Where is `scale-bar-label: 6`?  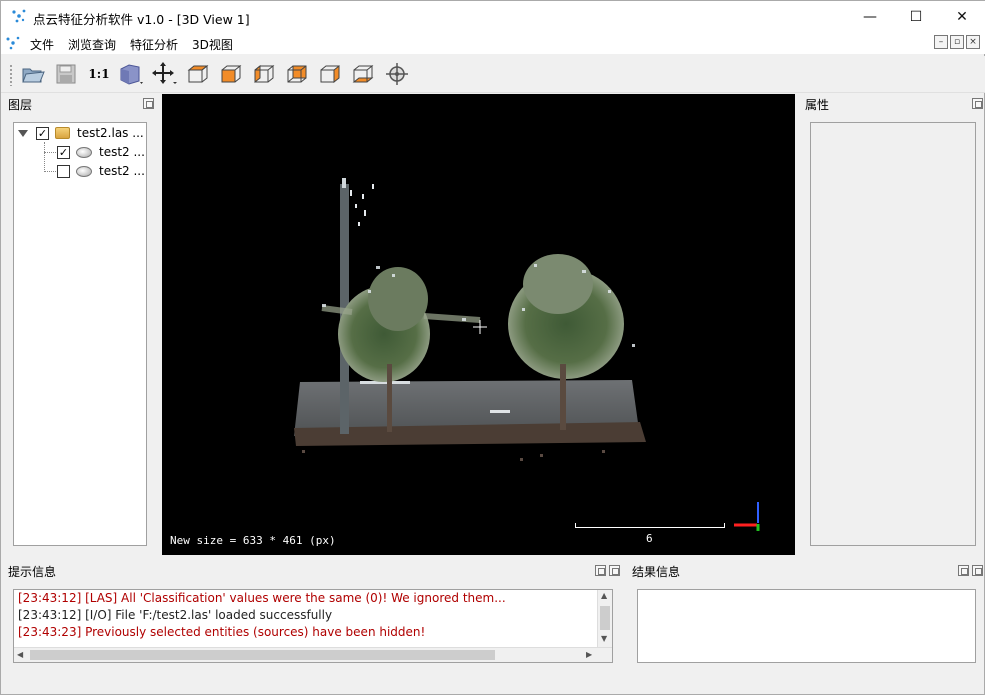
scale-bar-label: 6 is located at coordinates (649, 538).